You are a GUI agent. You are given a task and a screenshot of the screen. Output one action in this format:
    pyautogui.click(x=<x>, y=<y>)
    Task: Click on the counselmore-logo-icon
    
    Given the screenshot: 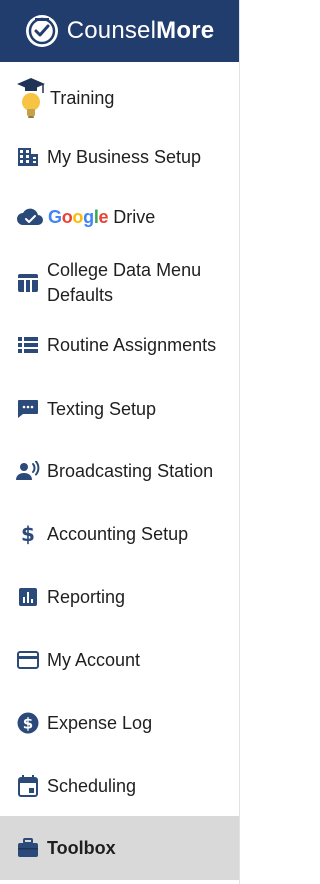 What is the action you would take?
    pyautogui.click(x=42, y=31)
    